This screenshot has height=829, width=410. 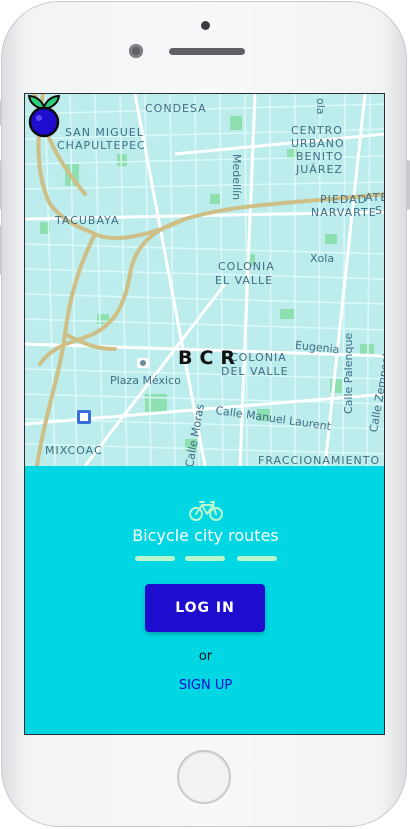 What do you see at coordinates (204, 777) in the screenshot?
I see `home-button` at bounding box center [204, 777].